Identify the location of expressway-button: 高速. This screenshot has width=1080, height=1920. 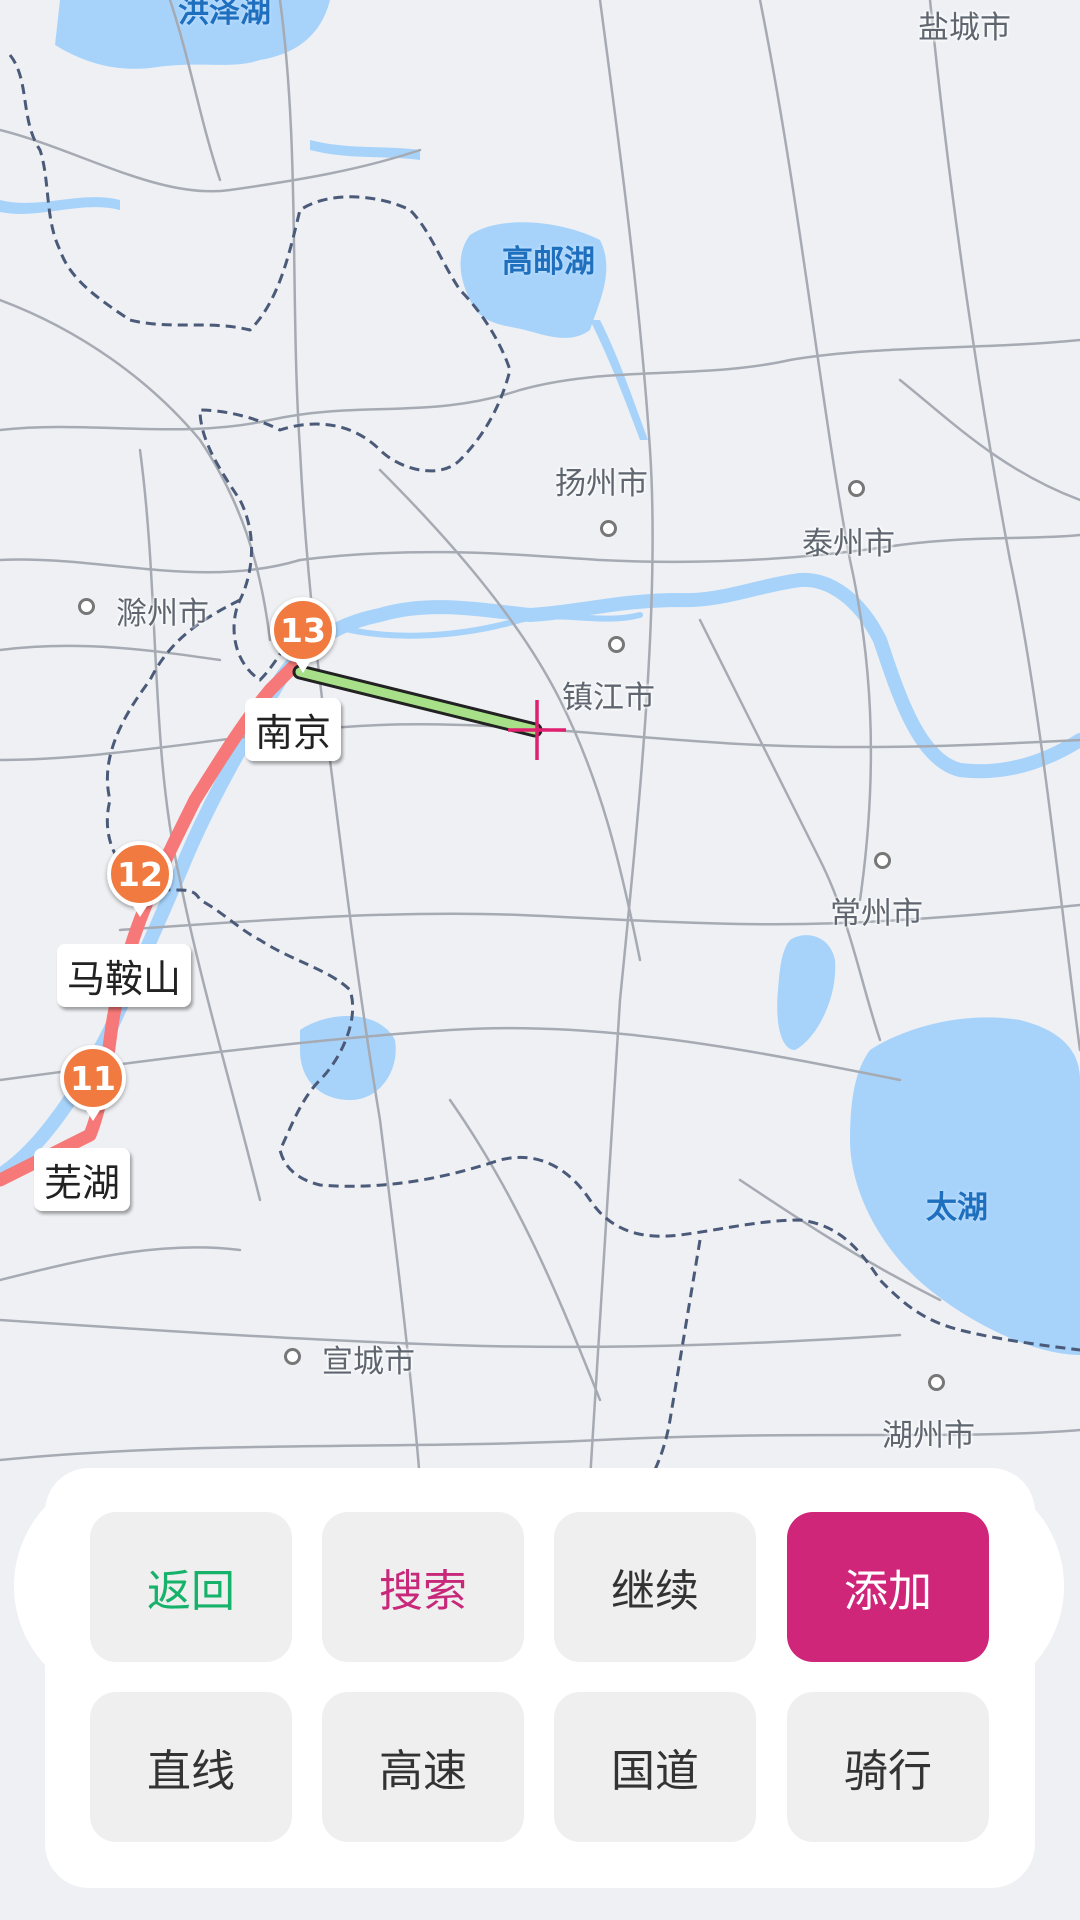
(423, 1767).